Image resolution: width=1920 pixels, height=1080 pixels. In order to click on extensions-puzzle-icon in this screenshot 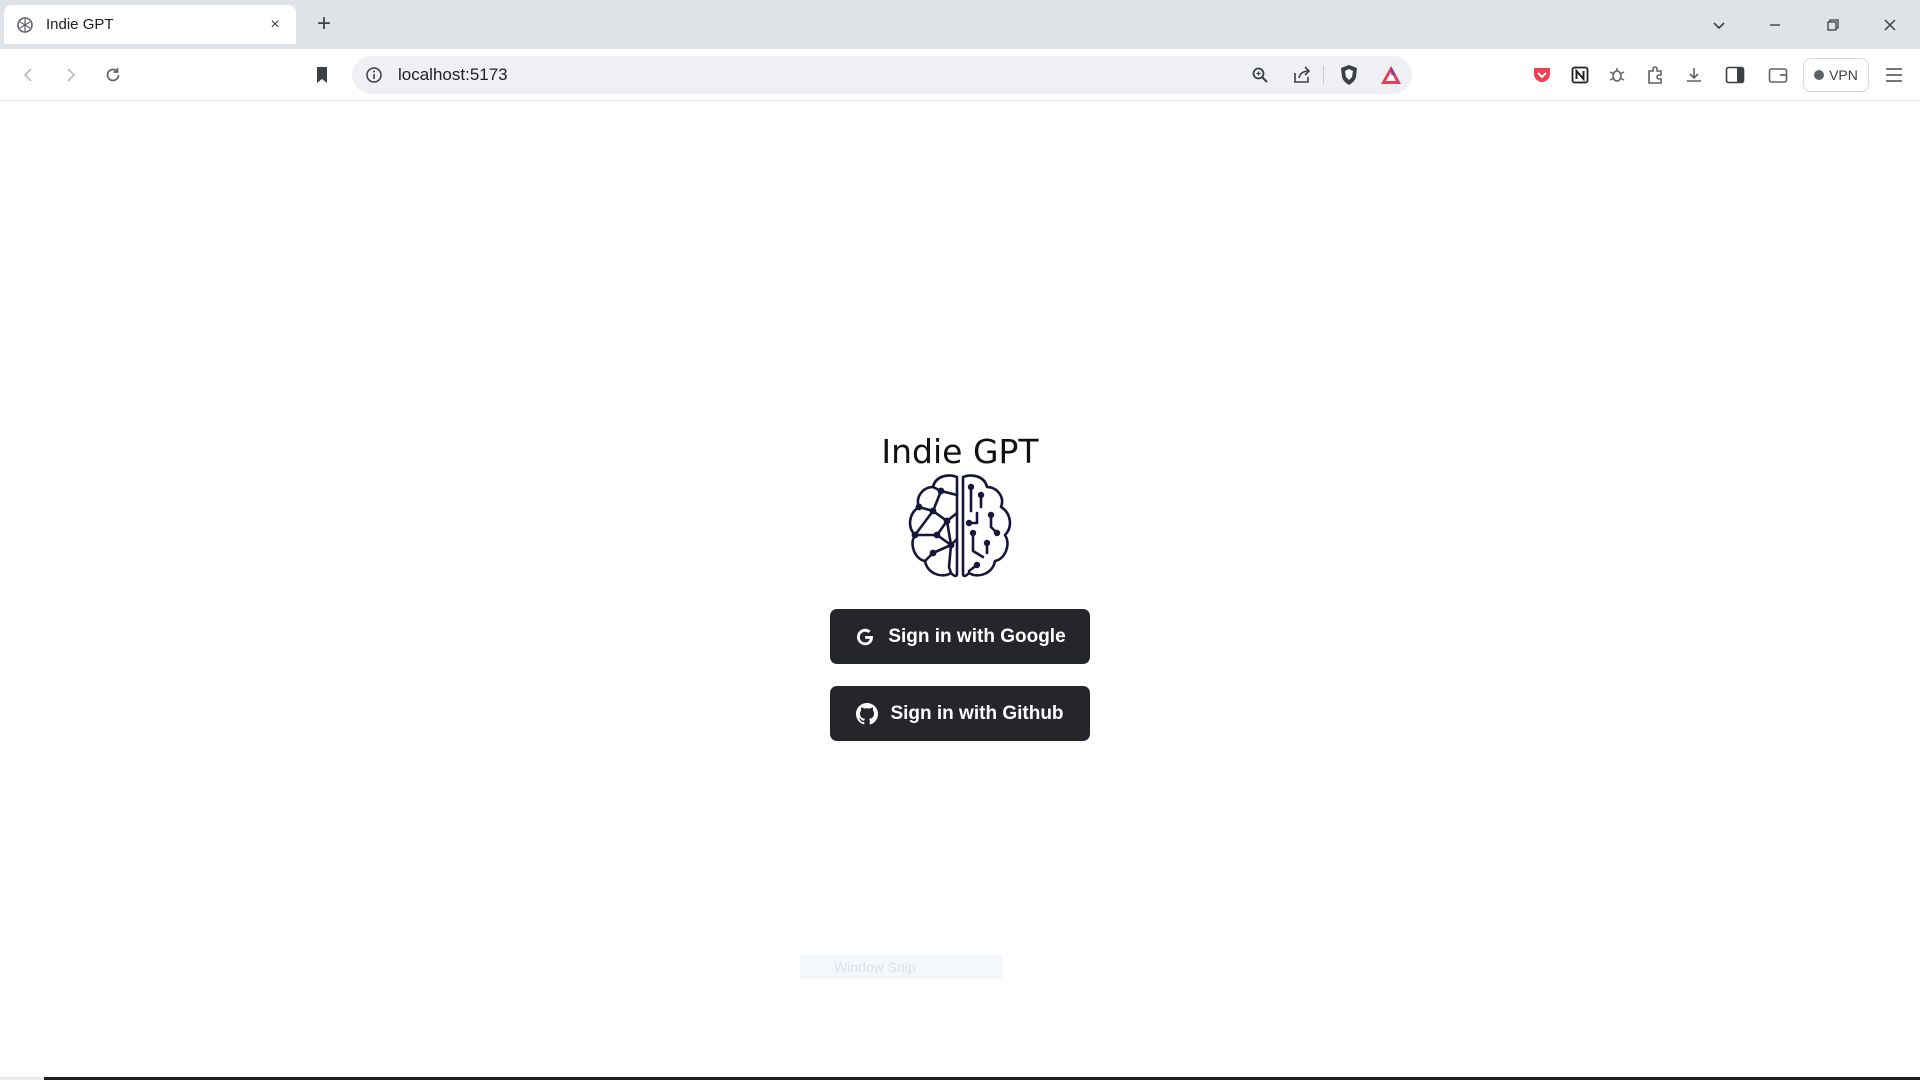, I will do `click(1655, 75)`.